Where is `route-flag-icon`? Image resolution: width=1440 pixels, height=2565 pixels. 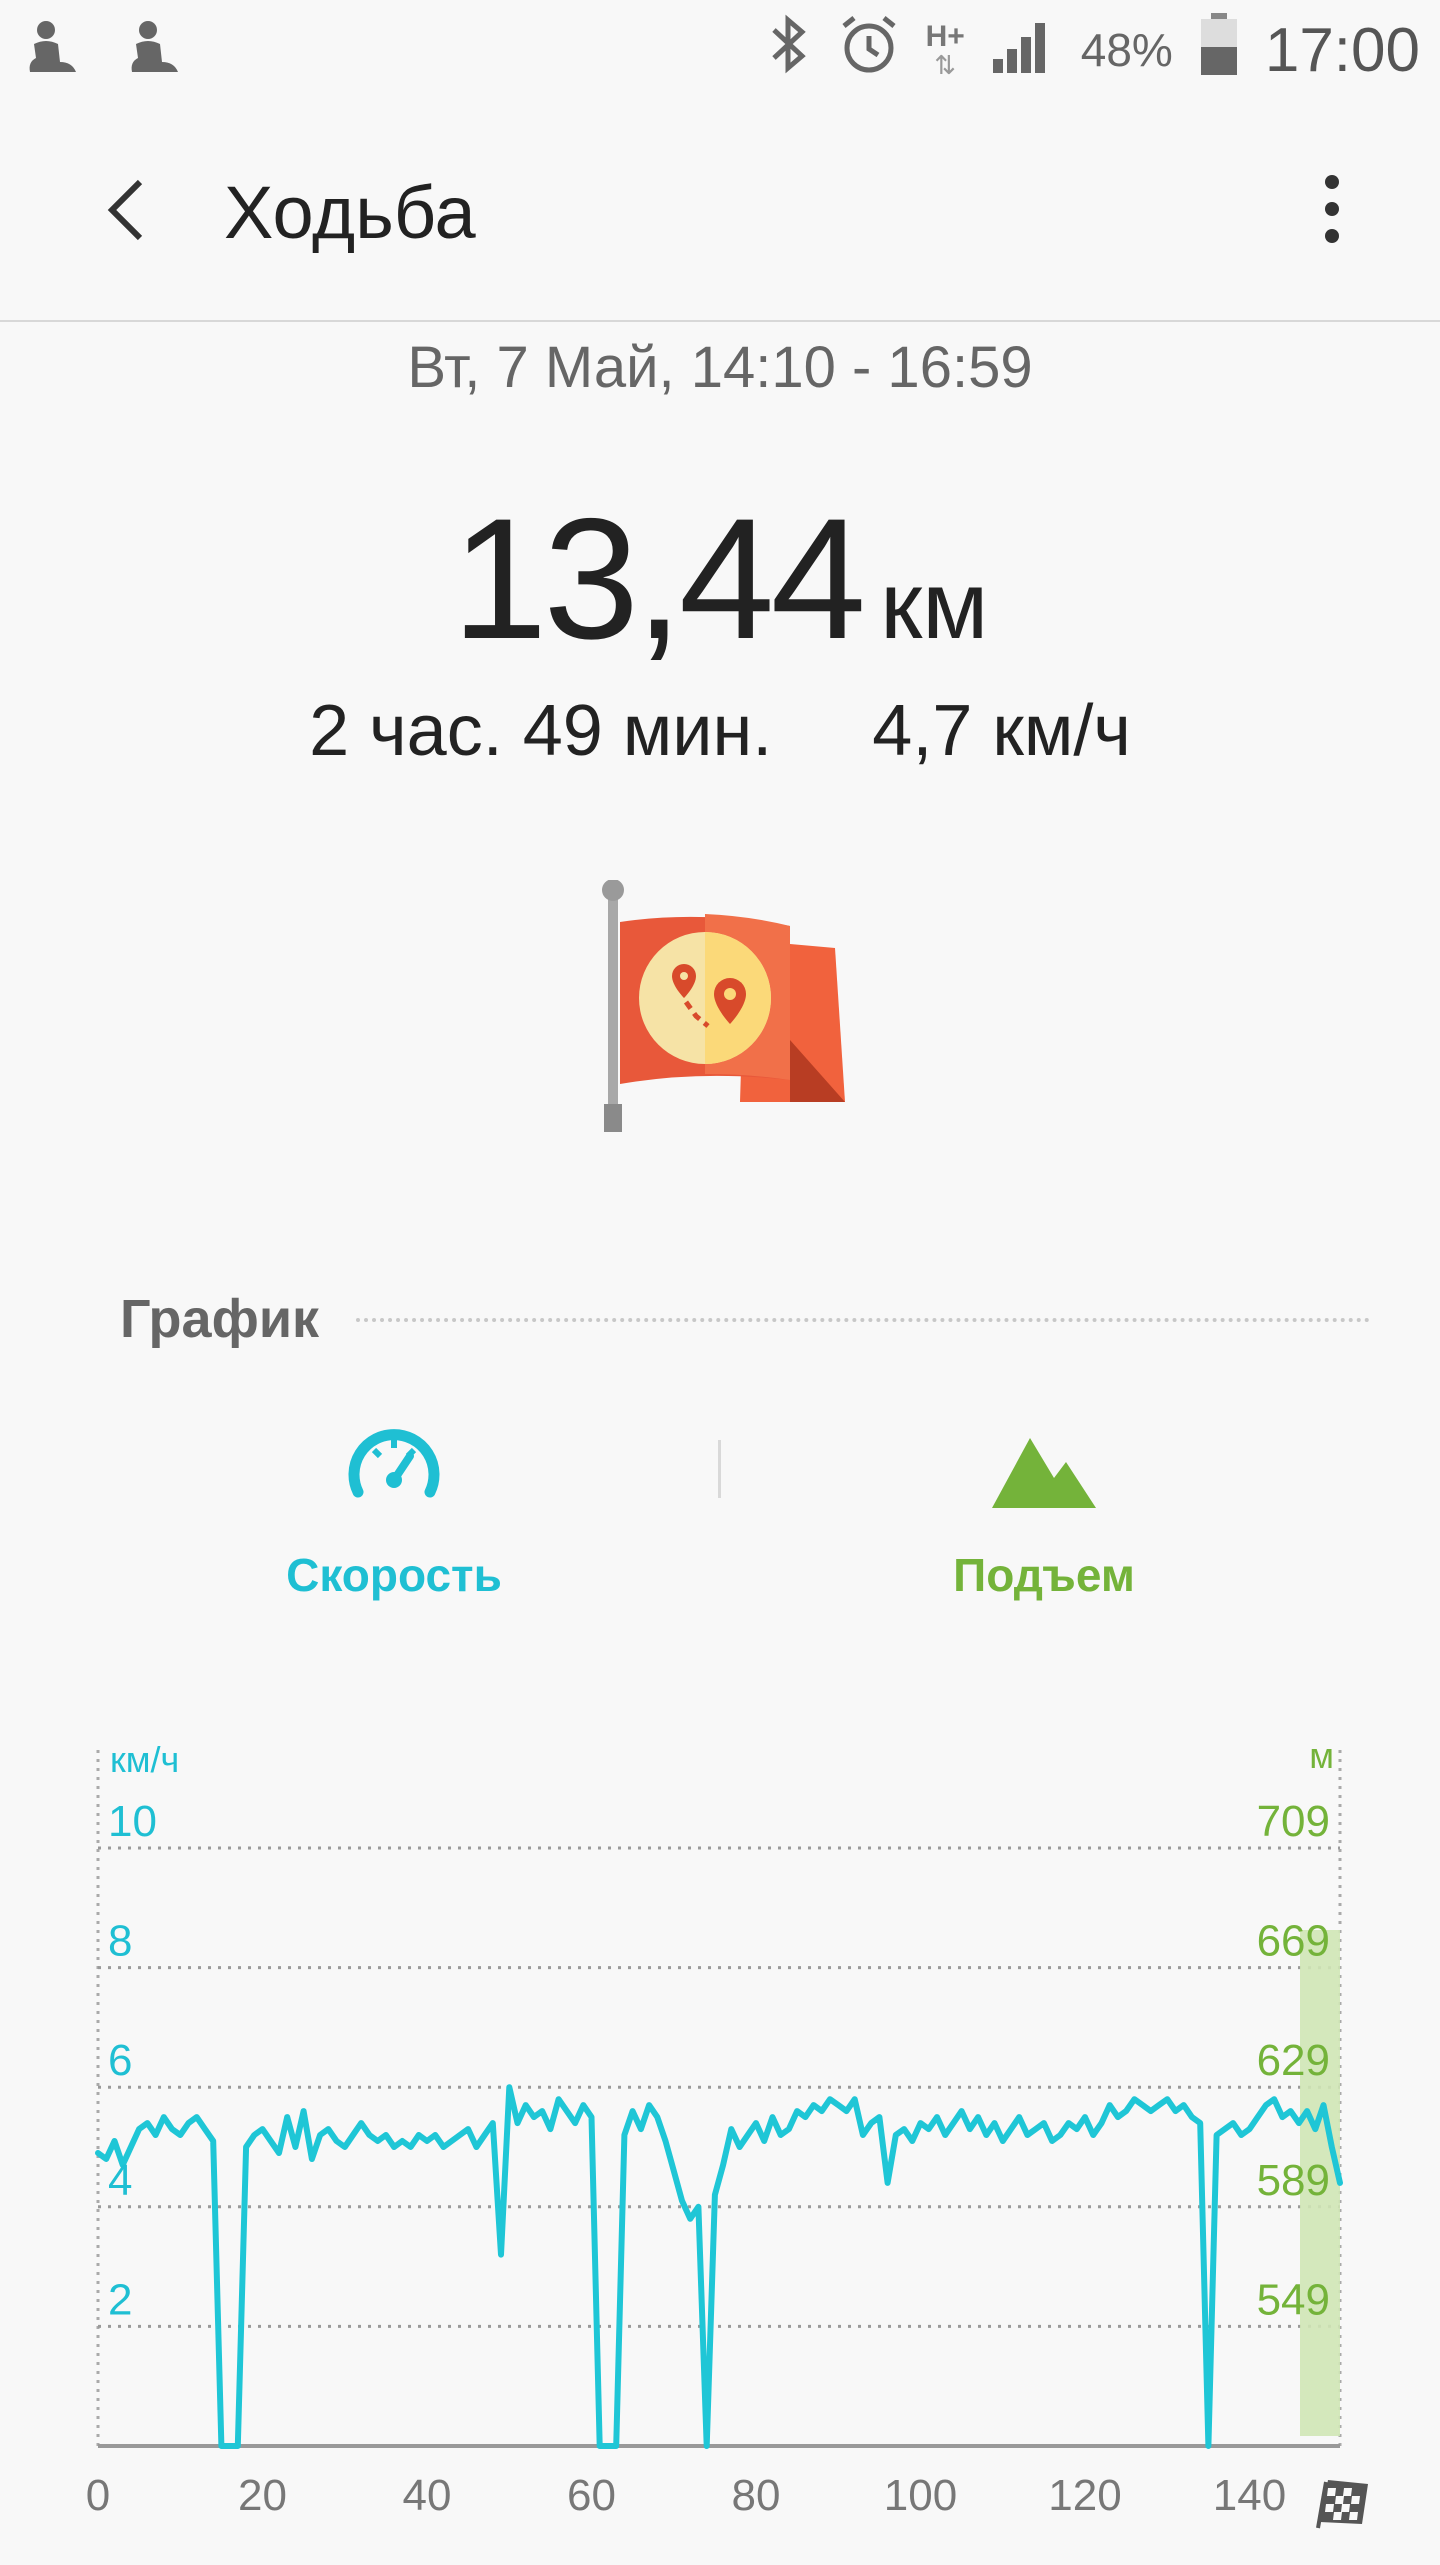
route-flag-icon is located at coordinates (720, 1009).